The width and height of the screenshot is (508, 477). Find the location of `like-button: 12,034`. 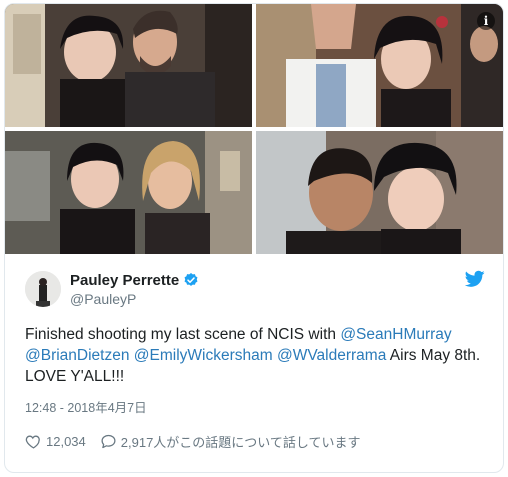

like-button: 12,034 is located at coordinates (55, 441).